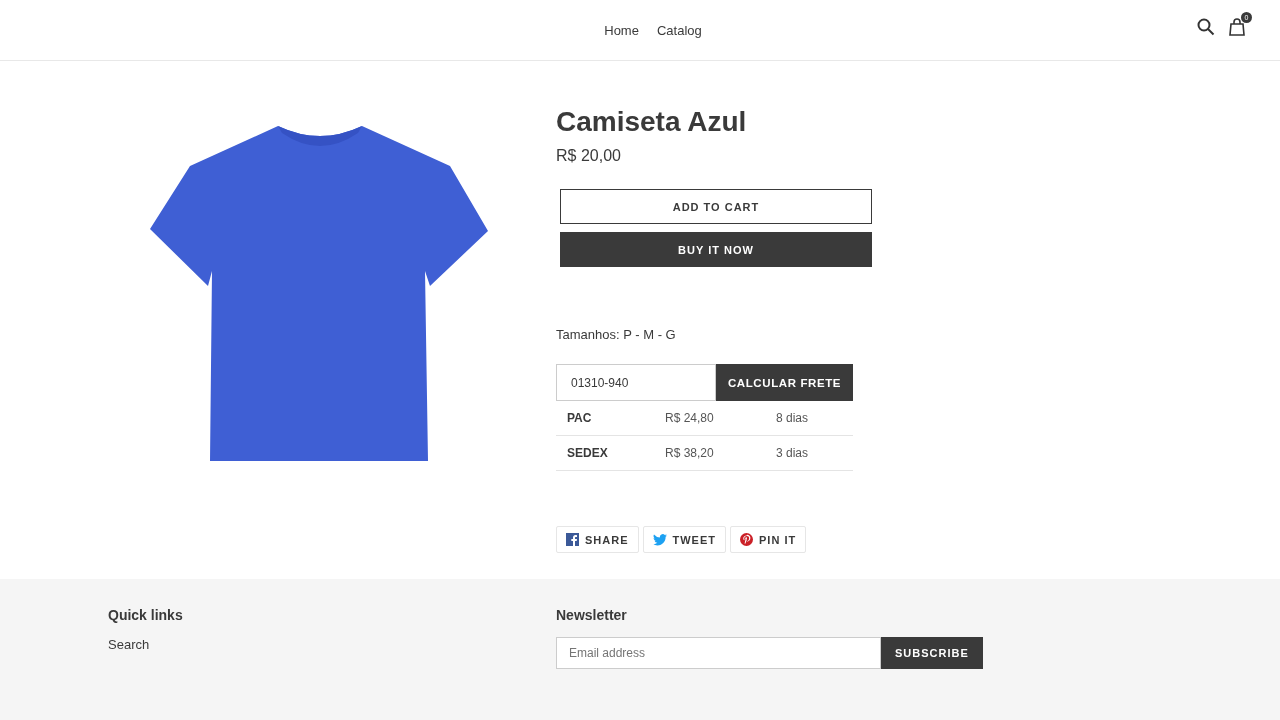 This screenshot has height=720, width=1280. Describe the element at coordinates (572, 539) in the screenshot. I see `facebook-icon` at that location.